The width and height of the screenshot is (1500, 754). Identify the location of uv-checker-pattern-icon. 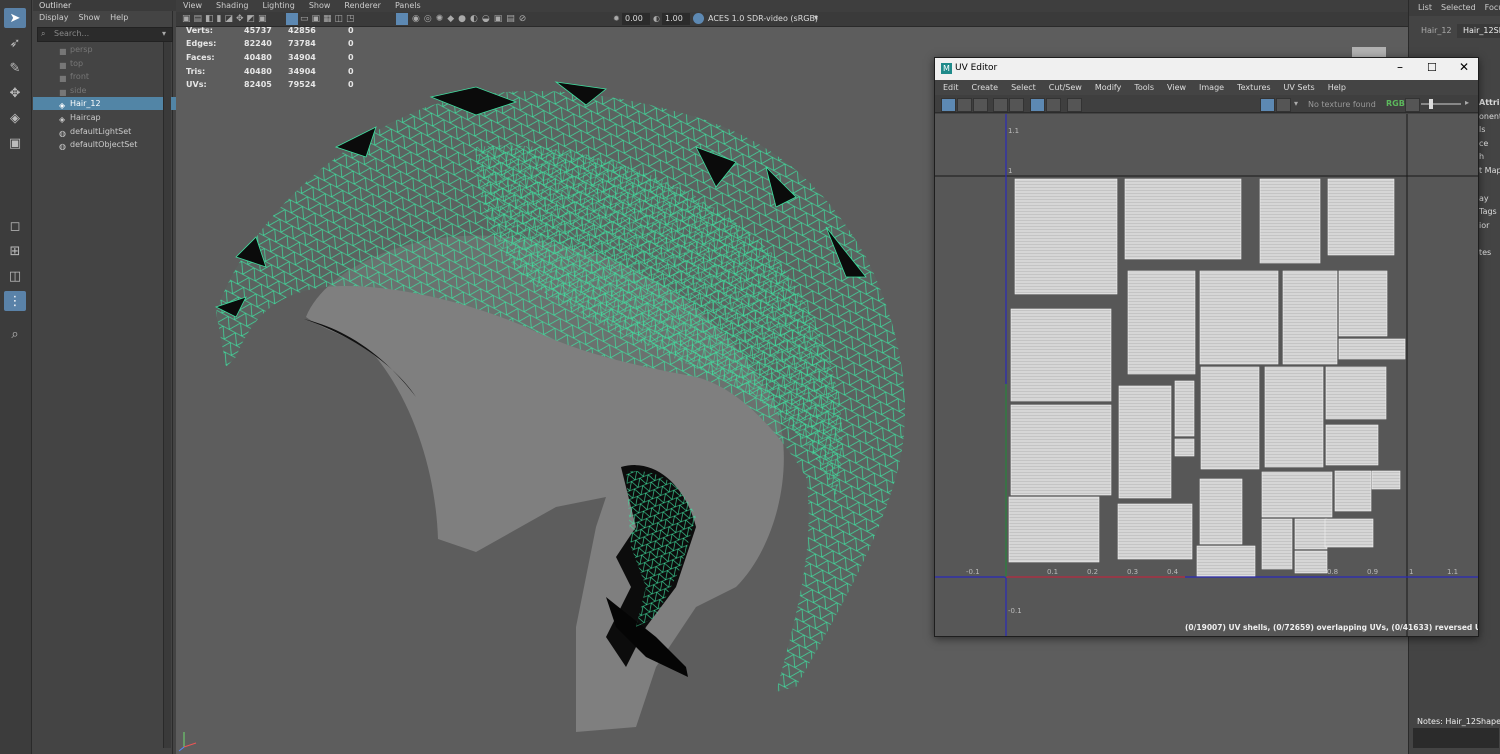
(1283, 105).